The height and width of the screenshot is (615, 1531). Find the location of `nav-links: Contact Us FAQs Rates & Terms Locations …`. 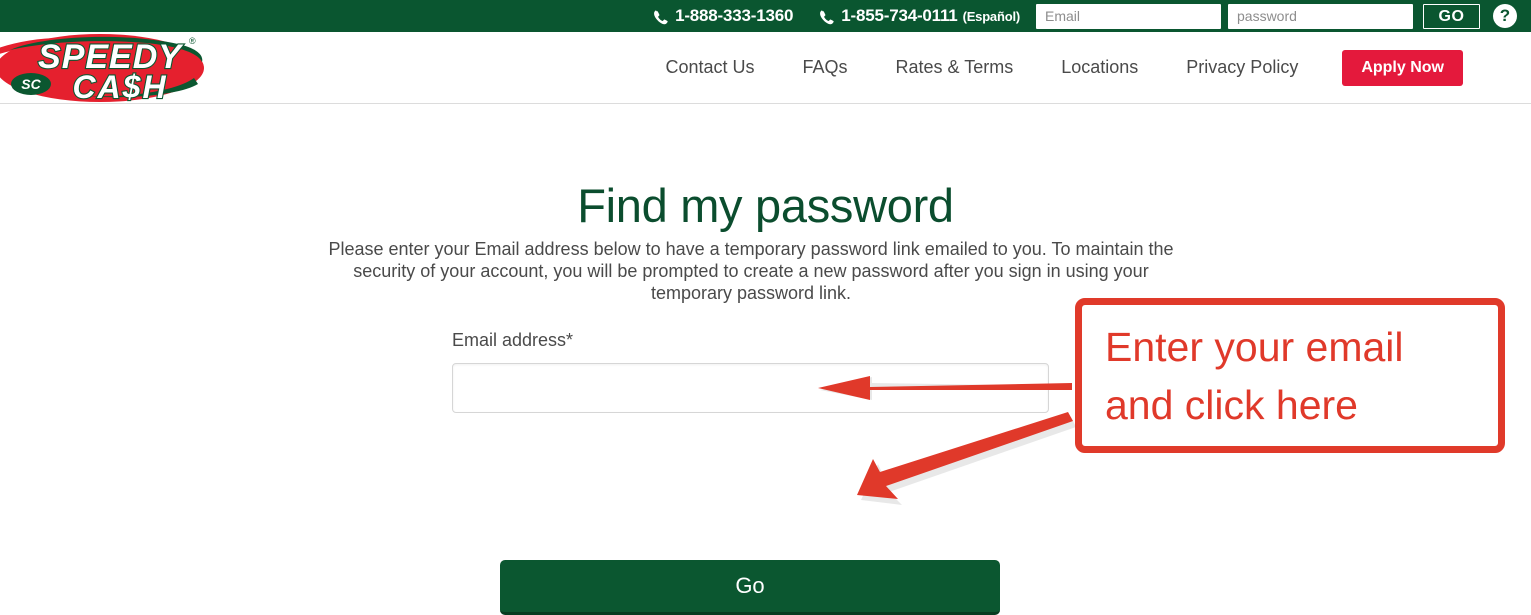

nav-links: Contact Us FAQs Rates & Terms Locations … is located at coordinates (1086, 67).